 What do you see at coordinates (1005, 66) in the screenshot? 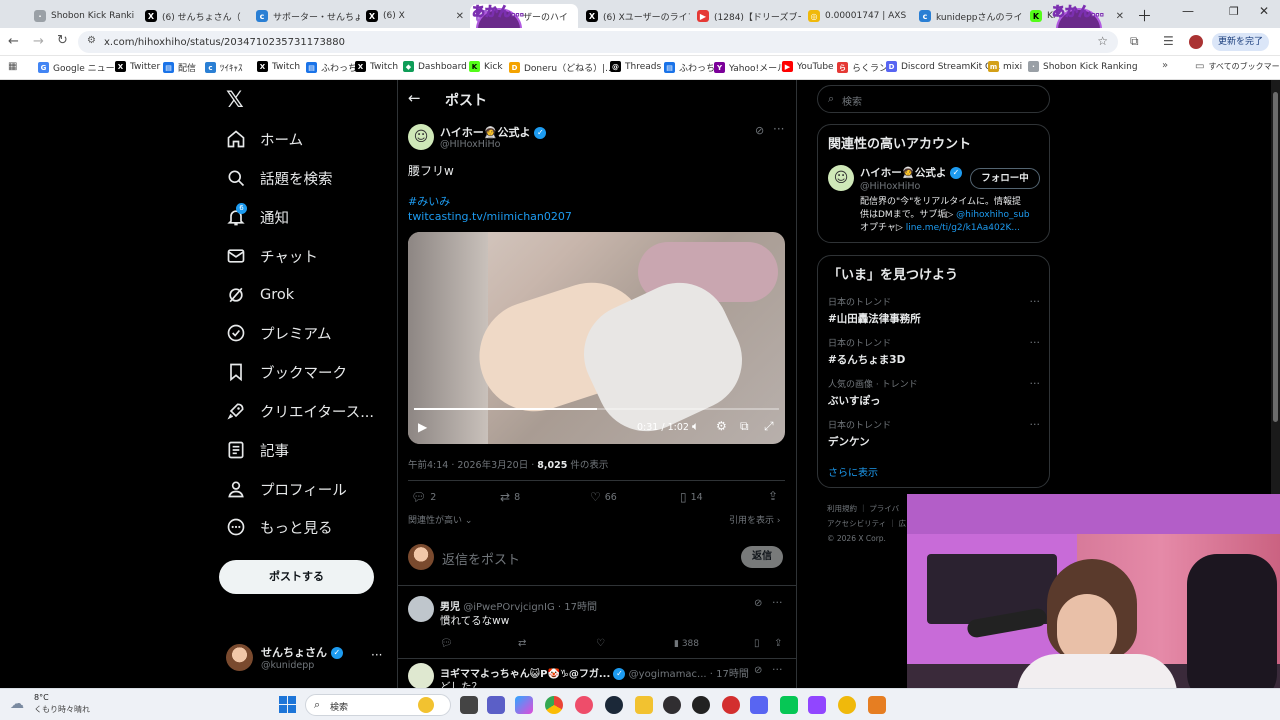
I see `bookmark-item: m mixi` at bounding box center [1005, 66].